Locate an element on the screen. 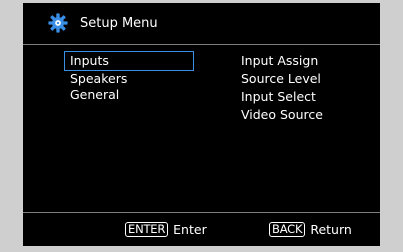  gear-icon is located at coordinates (58, 23).